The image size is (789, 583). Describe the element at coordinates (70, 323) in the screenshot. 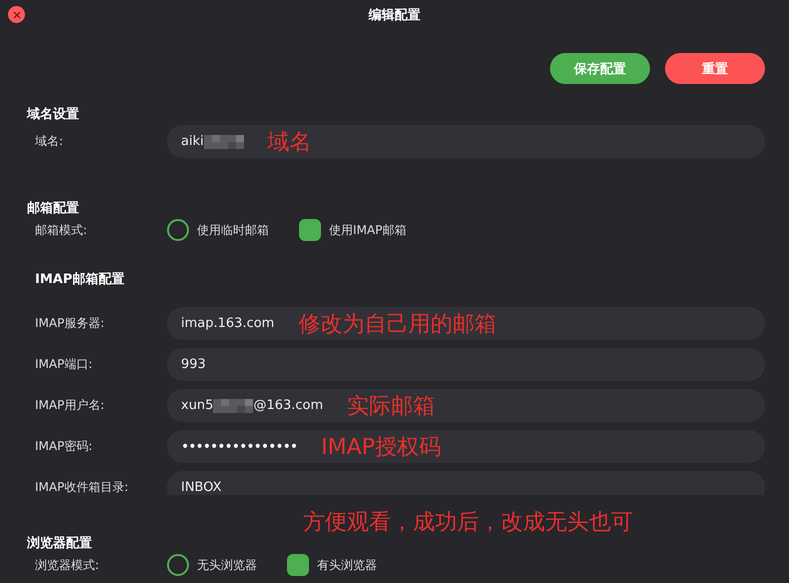

I see `field-label: IMAP服务器:` at that location.